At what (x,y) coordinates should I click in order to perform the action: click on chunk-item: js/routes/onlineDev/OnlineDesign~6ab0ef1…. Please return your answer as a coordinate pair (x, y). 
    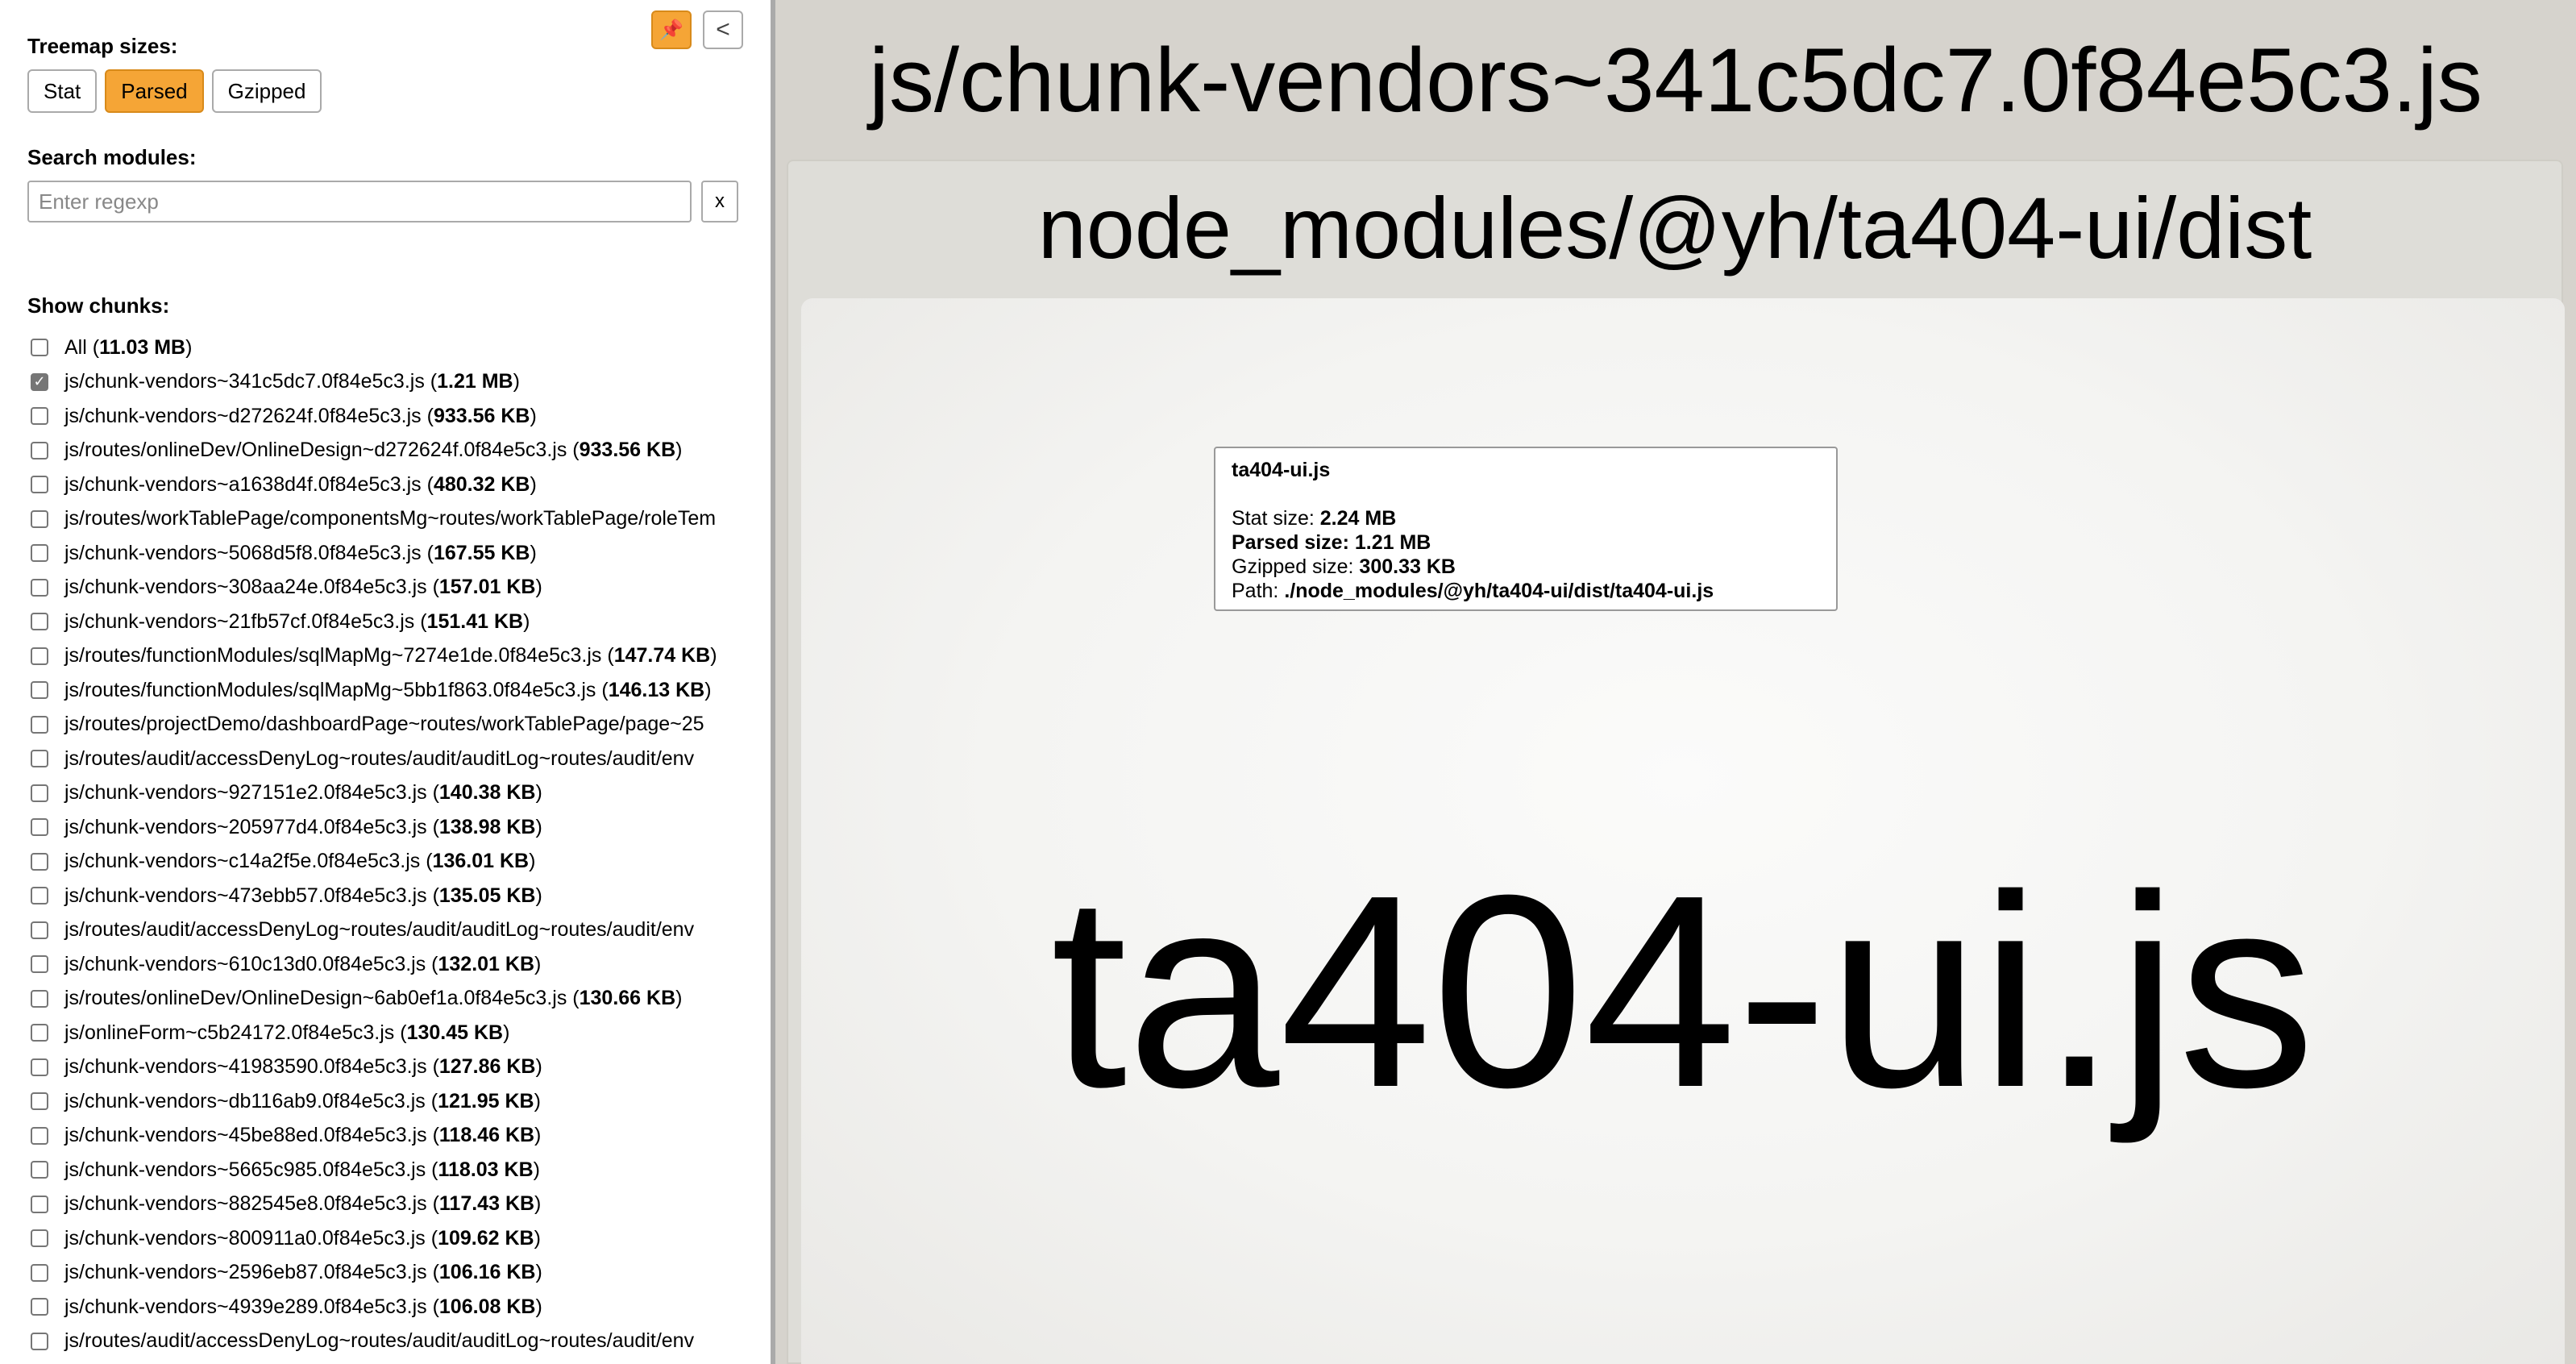
    Looking at the image, I should click on (401, 999).